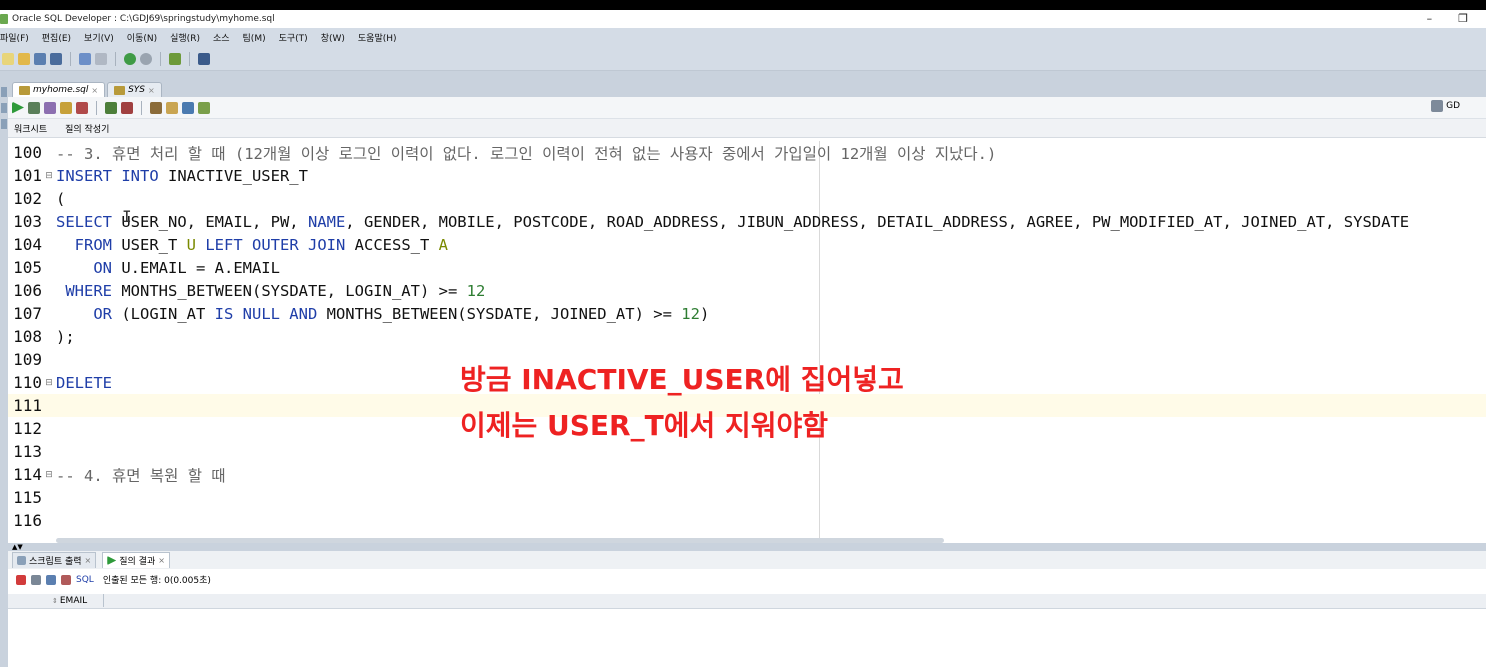  I want to click on column-header-email: ⇕ EMAIL, so click(76, 600).